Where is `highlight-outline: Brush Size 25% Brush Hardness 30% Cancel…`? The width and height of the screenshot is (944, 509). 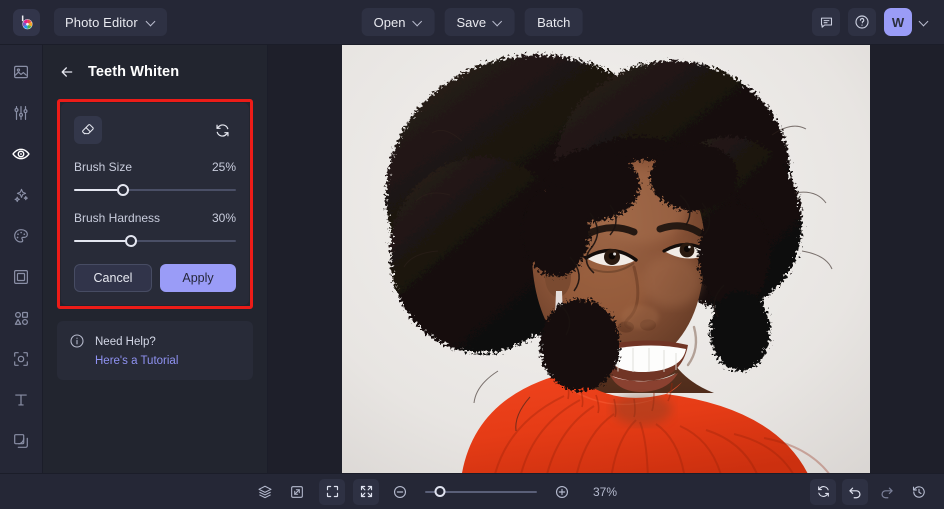 highlight-outline: Brush Size 25% Brush Hardness 30% Cancel… is located at coordinates (155, 204).